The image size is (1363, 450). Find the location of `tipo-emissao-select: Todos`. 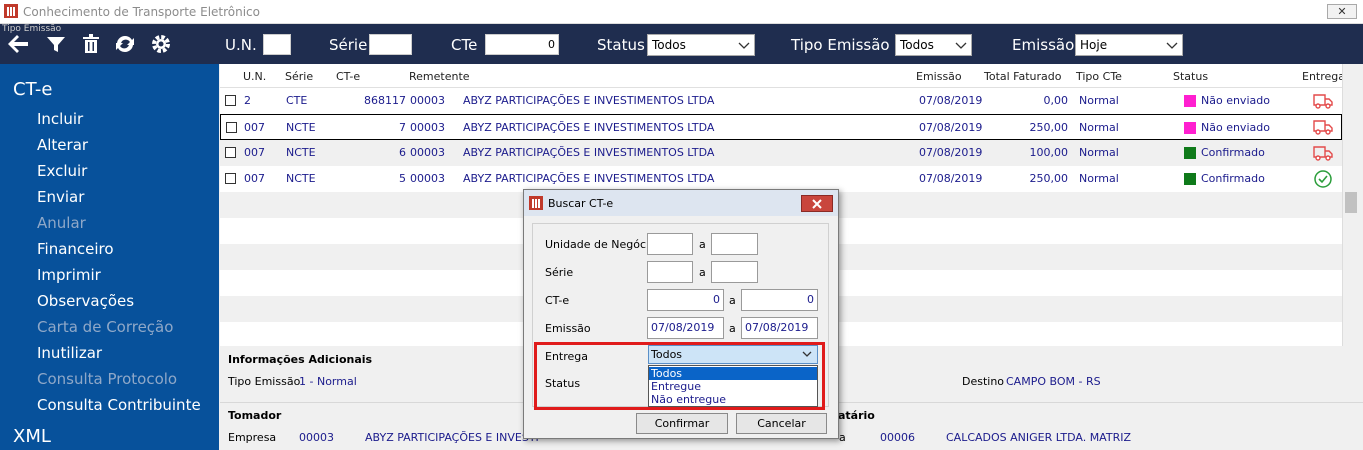

tipo-emissao-select: Todos is located at coordinates (933, 45).